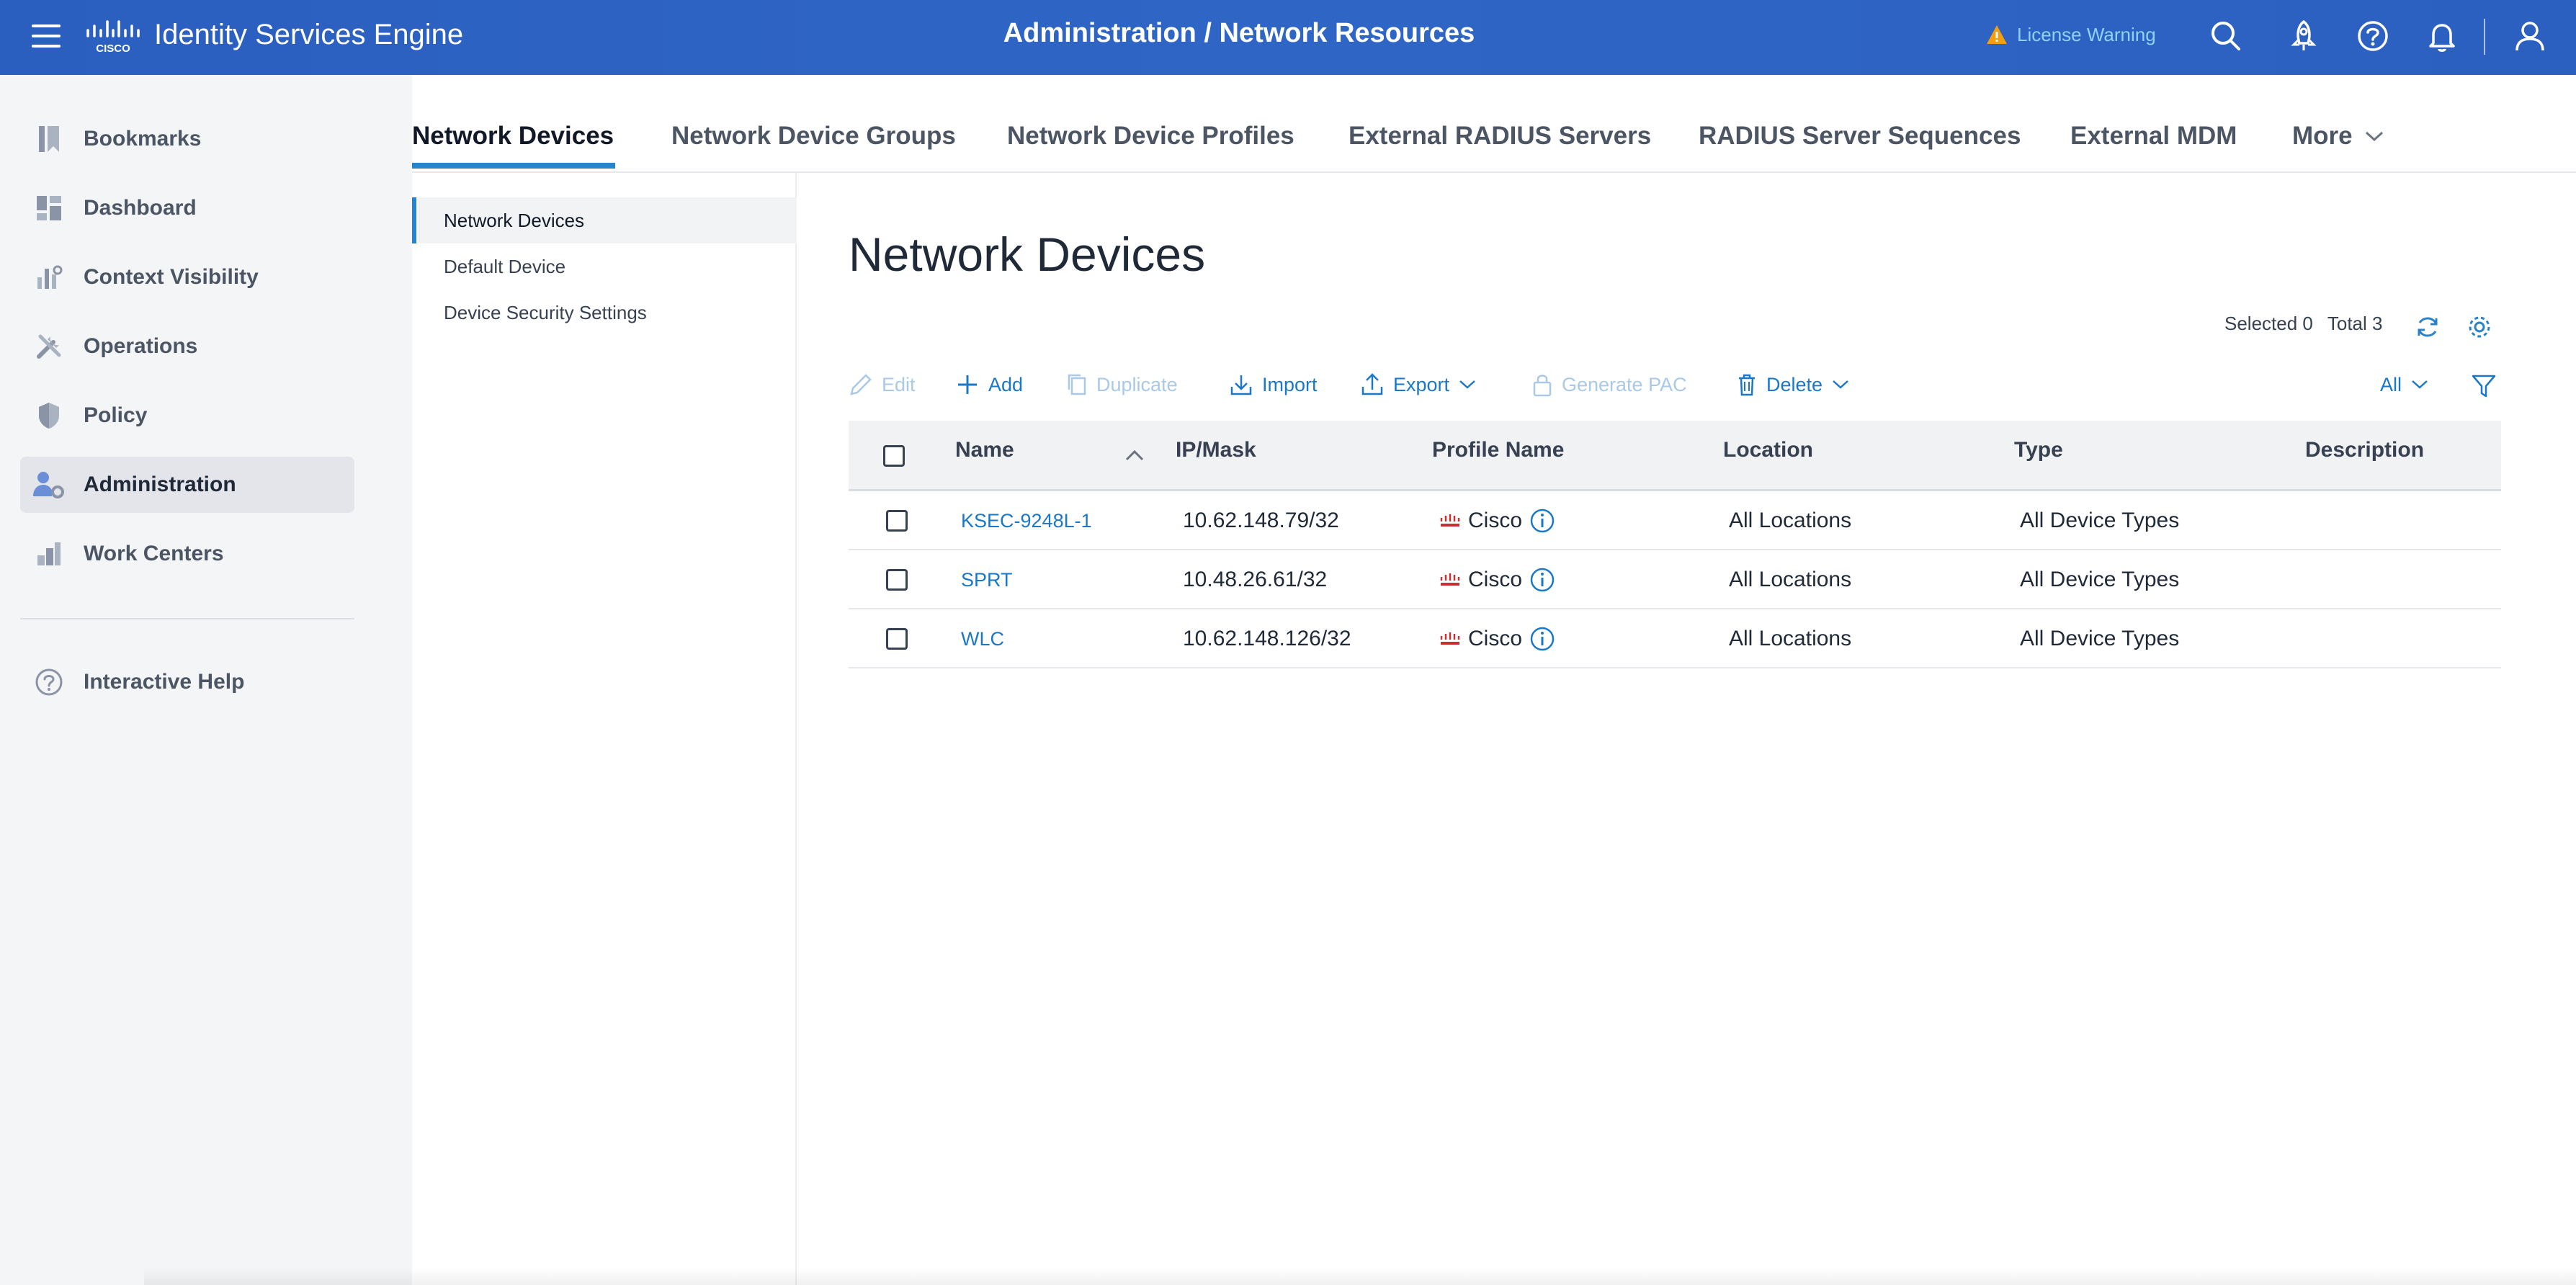 Image resolution: width=2576 pixels, height=1285 pixels. Describe the element at coordinates (1216, 450) in the screenshot. I see `column-header-ip-mask: IP/Mask` at that location.